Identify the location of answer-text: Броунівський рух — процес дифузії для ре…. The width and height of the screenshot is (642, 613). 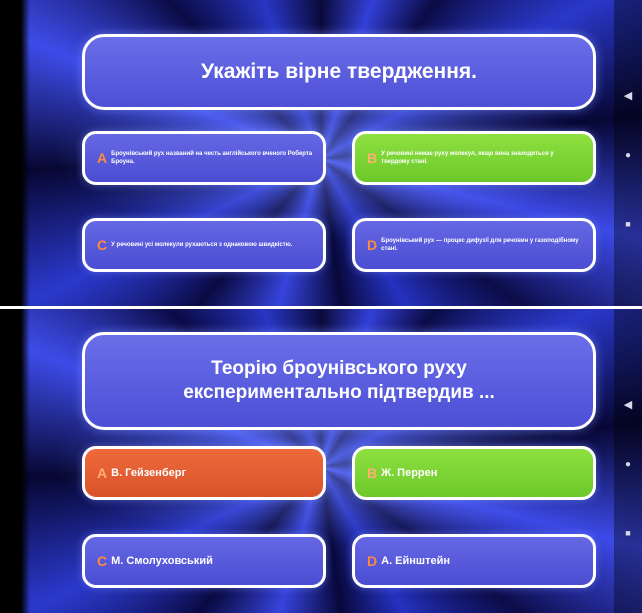
(480, 245).